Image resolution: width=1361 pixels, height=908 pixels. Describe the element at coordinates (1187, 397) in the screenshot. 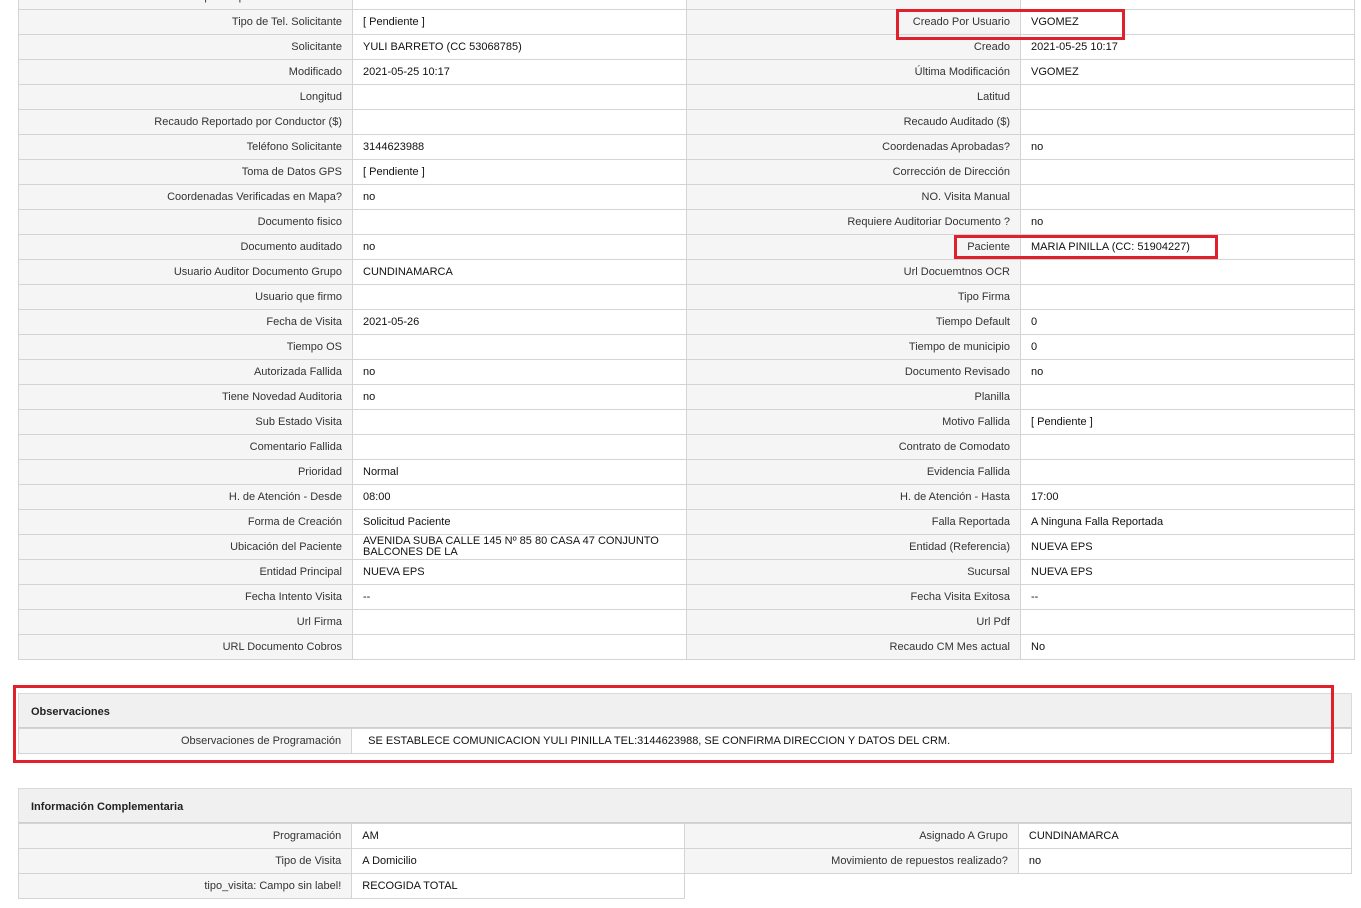

I see `planilla-value` at that location.